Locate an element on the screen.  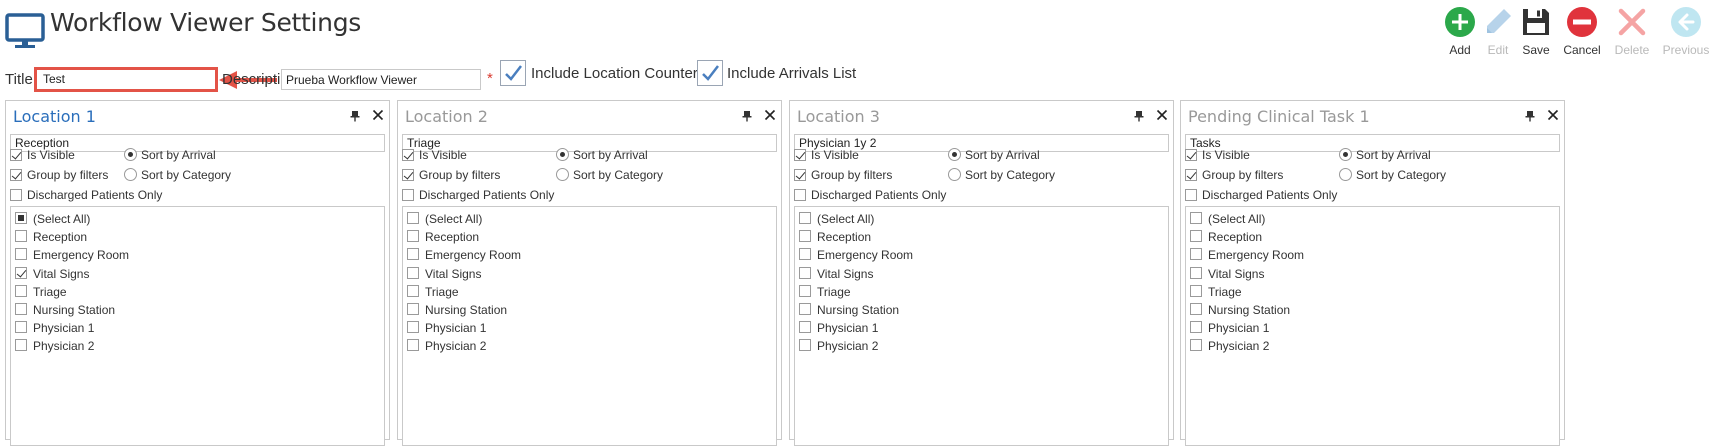
checkmark-icon is located at coordinates (710, 73).